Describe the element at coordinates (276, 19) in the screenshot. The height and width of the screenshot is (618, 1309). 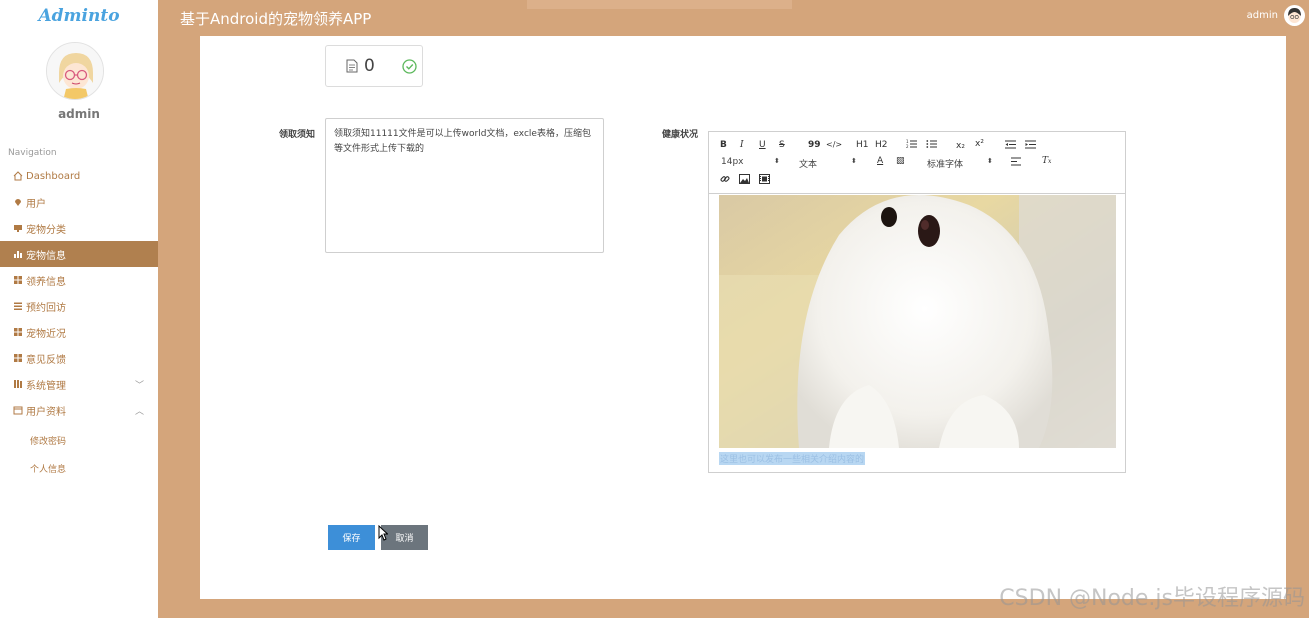
I see `page-title: 基于Android的宠物领养APP` at that location.